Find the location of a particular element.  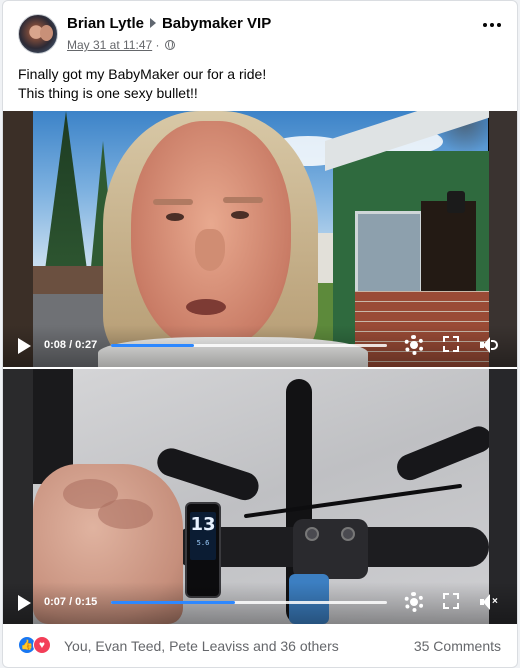

post-meta: May 31 at 11:47 · is located at coordinates (121, 45).